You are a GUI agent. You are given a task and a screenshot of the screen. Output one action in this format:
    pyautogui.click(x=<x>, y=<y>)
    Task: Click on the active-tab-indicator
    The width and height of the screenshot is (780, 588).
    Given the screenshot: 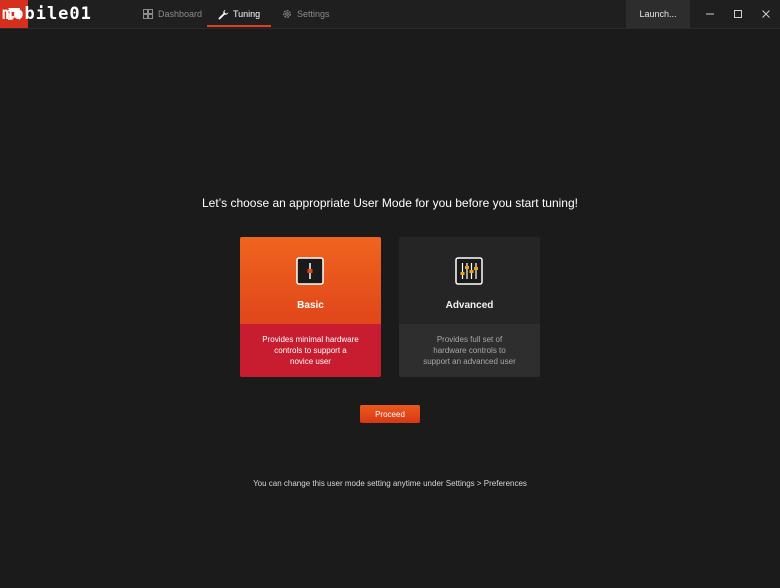 What is the action you would take?
    pyautogui.click(x=239, y=26)
    